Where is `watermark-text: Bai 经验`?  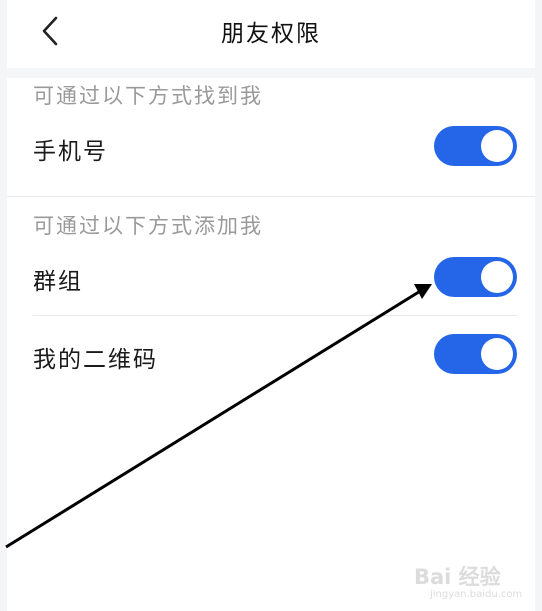
watermark-text: Bai 经验 is located at coordinates (457, 577).